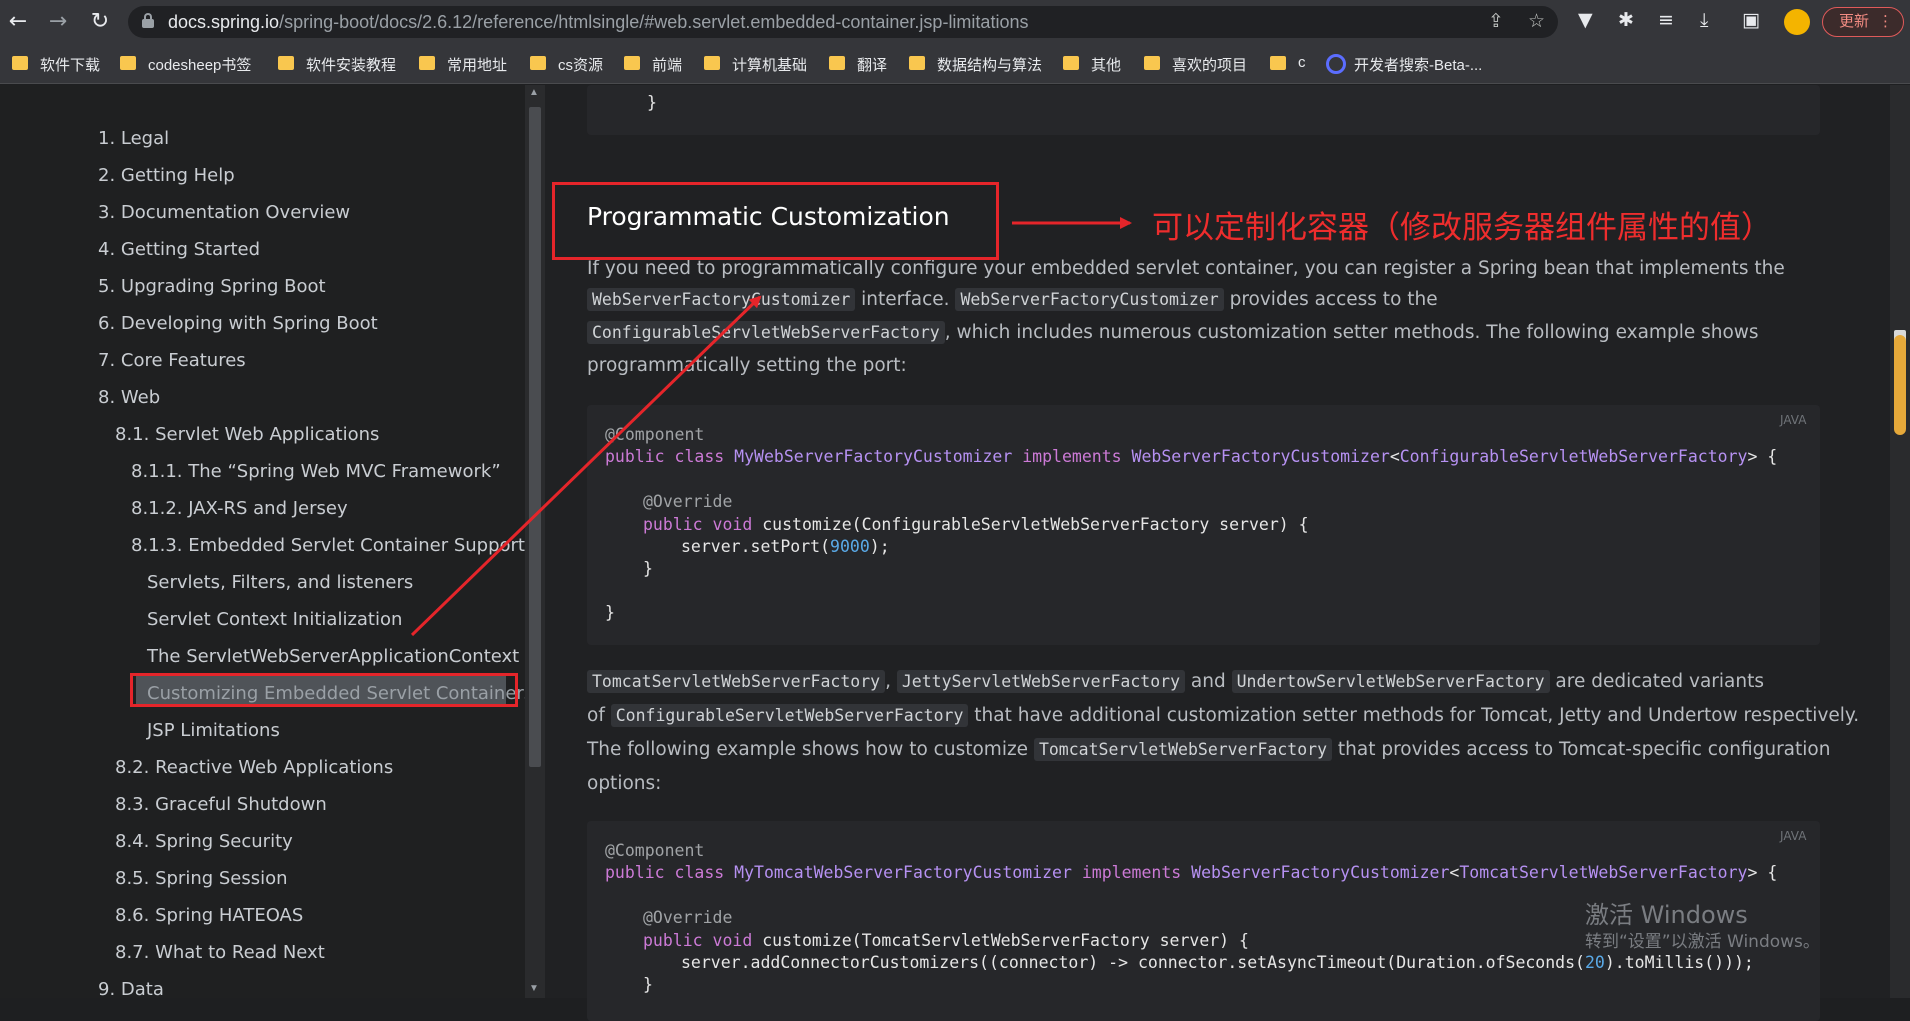 The width and height of the screenshot is (1910, 1021). I want to click on bookmark-folder: 前端, so click(653, 65).